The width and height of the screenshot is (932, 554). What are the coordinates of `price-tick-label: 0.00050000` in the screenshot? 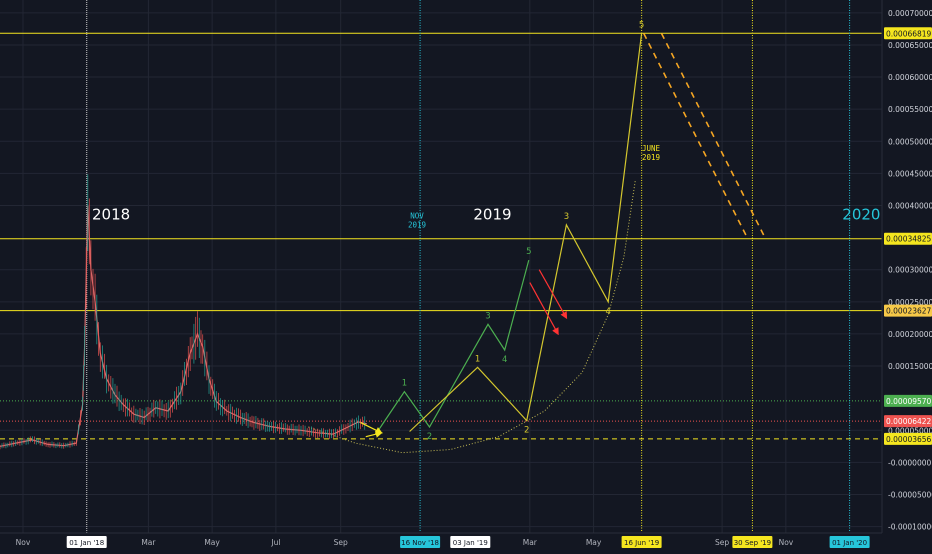 It's located at (910, 141).